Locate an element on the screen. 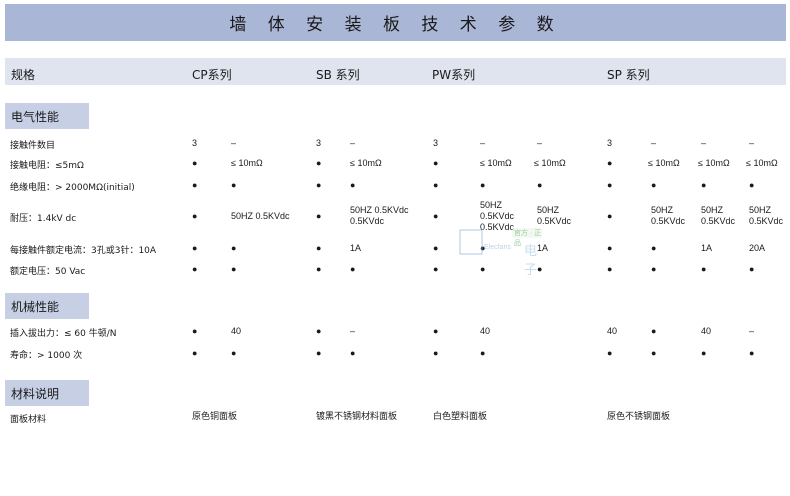 Image resolution: width=790 pixels, height=496 pixels. row-label-current: 每接触件额定电流：3孔或3针：10A is located at coordinates (83, 251).